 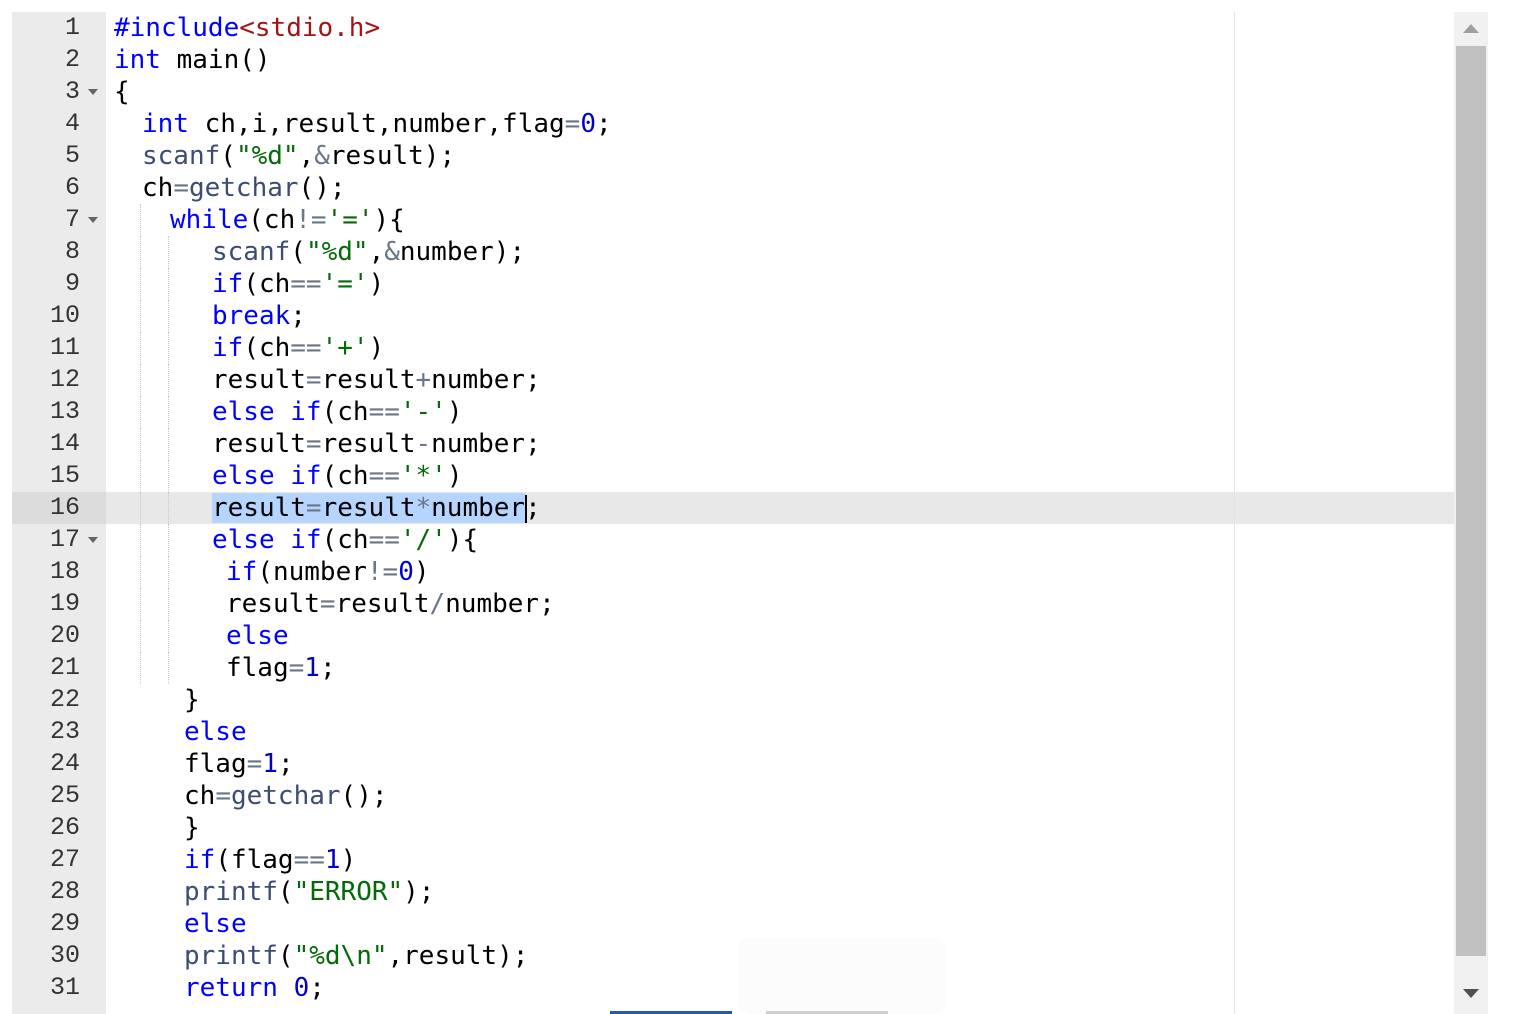 What do you see at coordinates (733, 732) in the screenshot?
I see `code-line: 23 else` at bounding box center [733, 732].